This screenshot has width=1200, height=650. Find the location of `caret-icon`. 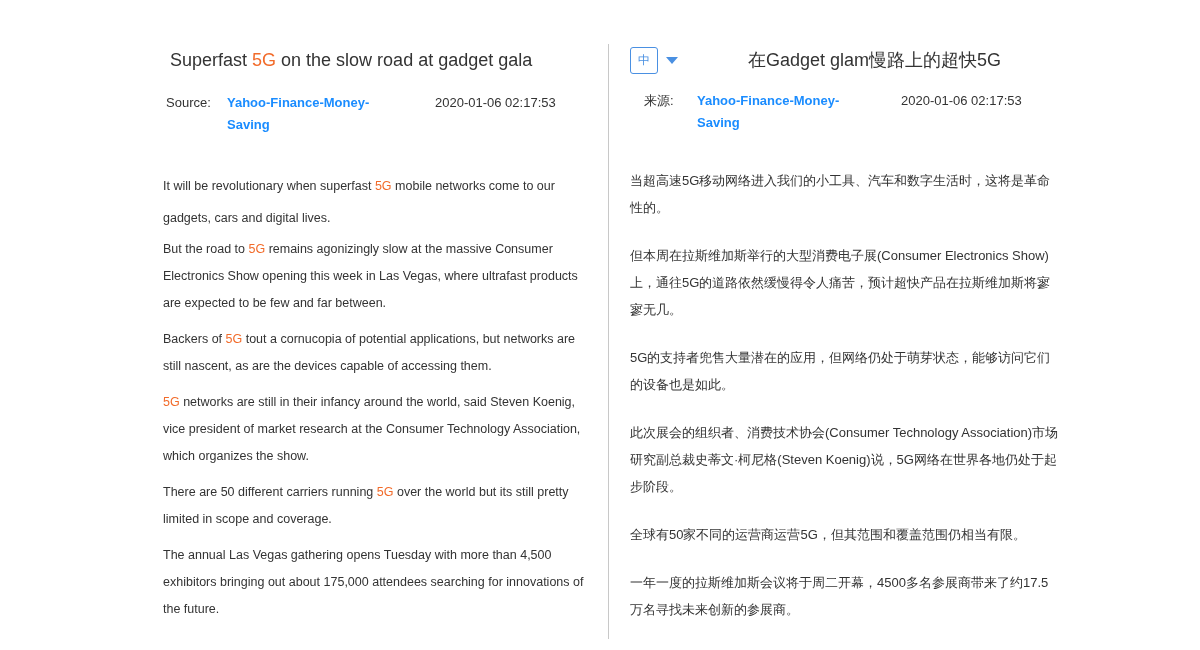

caret-icon is located at coordinates (672, 60).